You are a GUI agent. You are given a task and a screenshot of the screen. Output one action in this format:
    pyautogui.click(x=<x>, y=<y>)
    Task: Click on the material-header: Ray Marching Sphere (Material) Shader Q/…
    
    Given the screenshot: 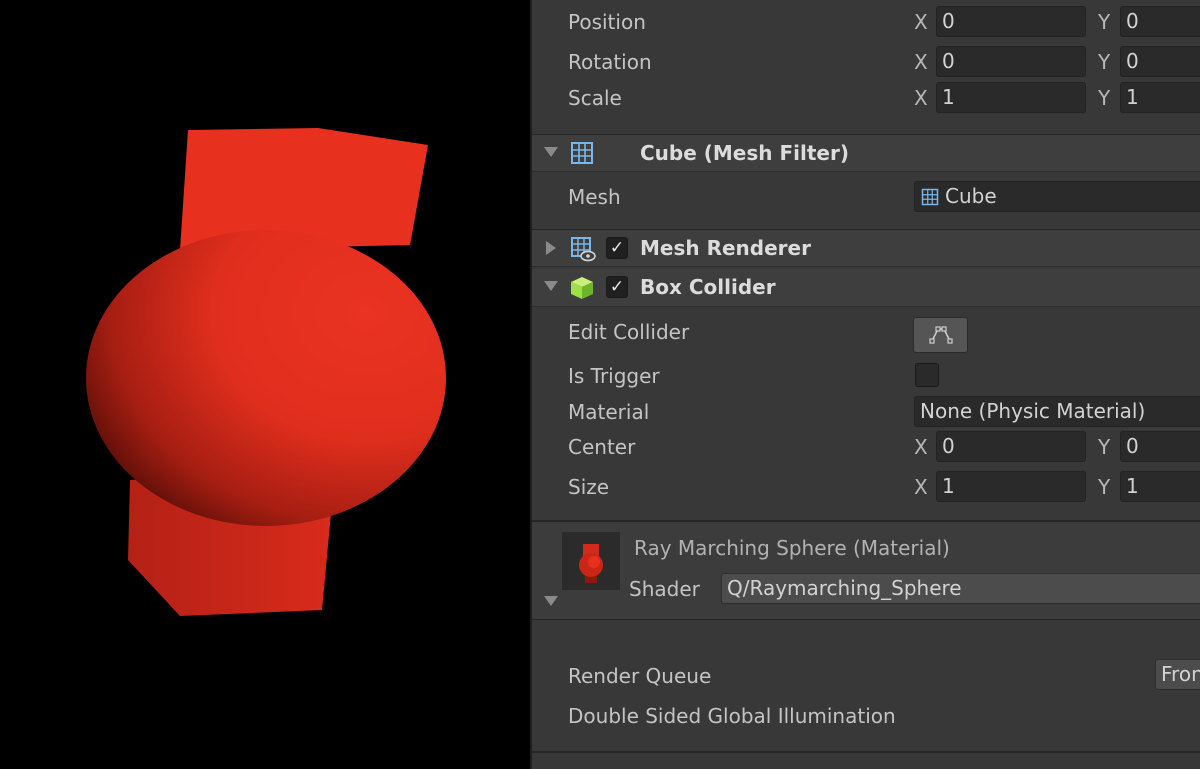 What is the action you would take?
    pyautogui.click(x=866, y=571)
    